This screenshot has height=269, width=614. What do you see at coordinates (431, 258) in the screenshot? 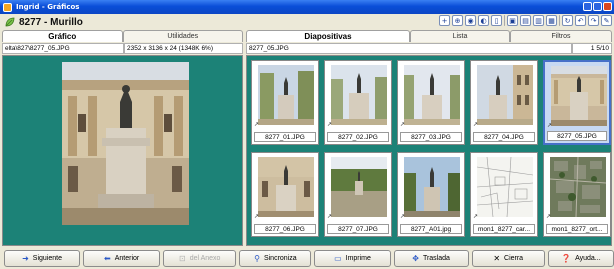
I see `move-button: ✥ Traslada` at bounding box center [431, 258].